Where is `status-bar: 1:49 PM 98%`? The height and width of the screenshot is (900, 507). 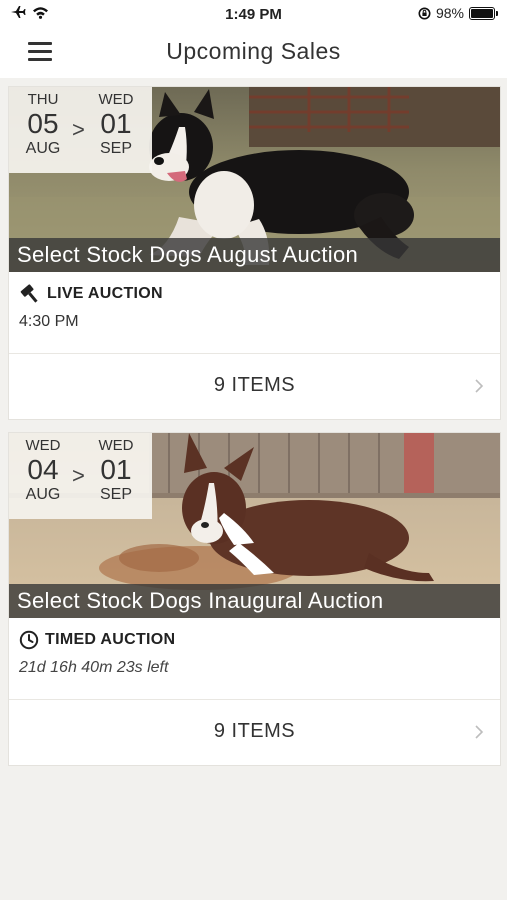 status-bar: 1:49 PM 98% is located at coordinates (253, 14).